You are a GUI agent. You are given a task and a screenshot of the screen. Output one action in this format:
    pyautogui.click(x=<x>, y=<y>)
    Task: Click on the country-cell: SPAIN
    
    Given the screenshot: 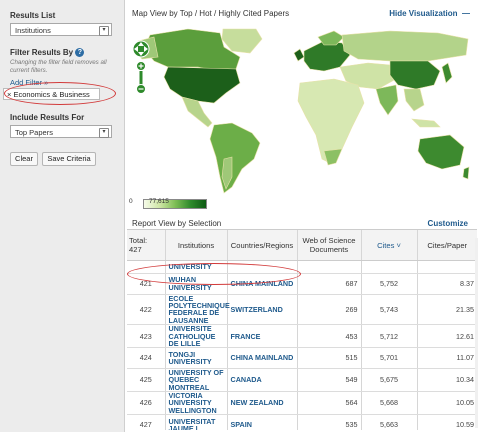 What is the action you would take?
    pyautogui.click(x=261, y=422)
    